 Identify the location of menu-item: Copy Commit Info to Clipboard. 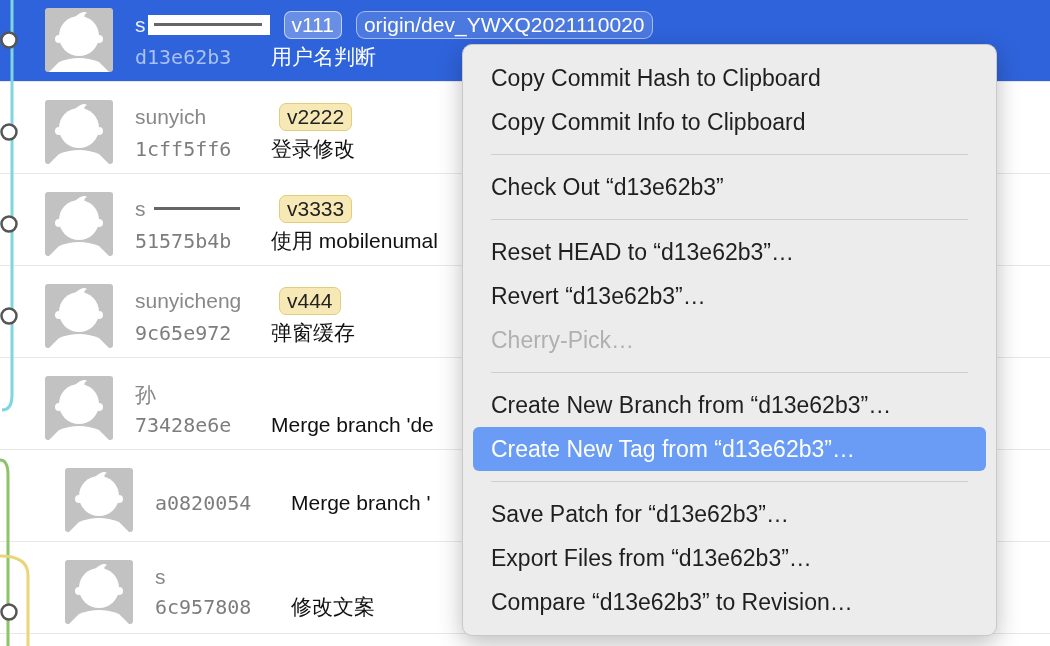
(729, 122).